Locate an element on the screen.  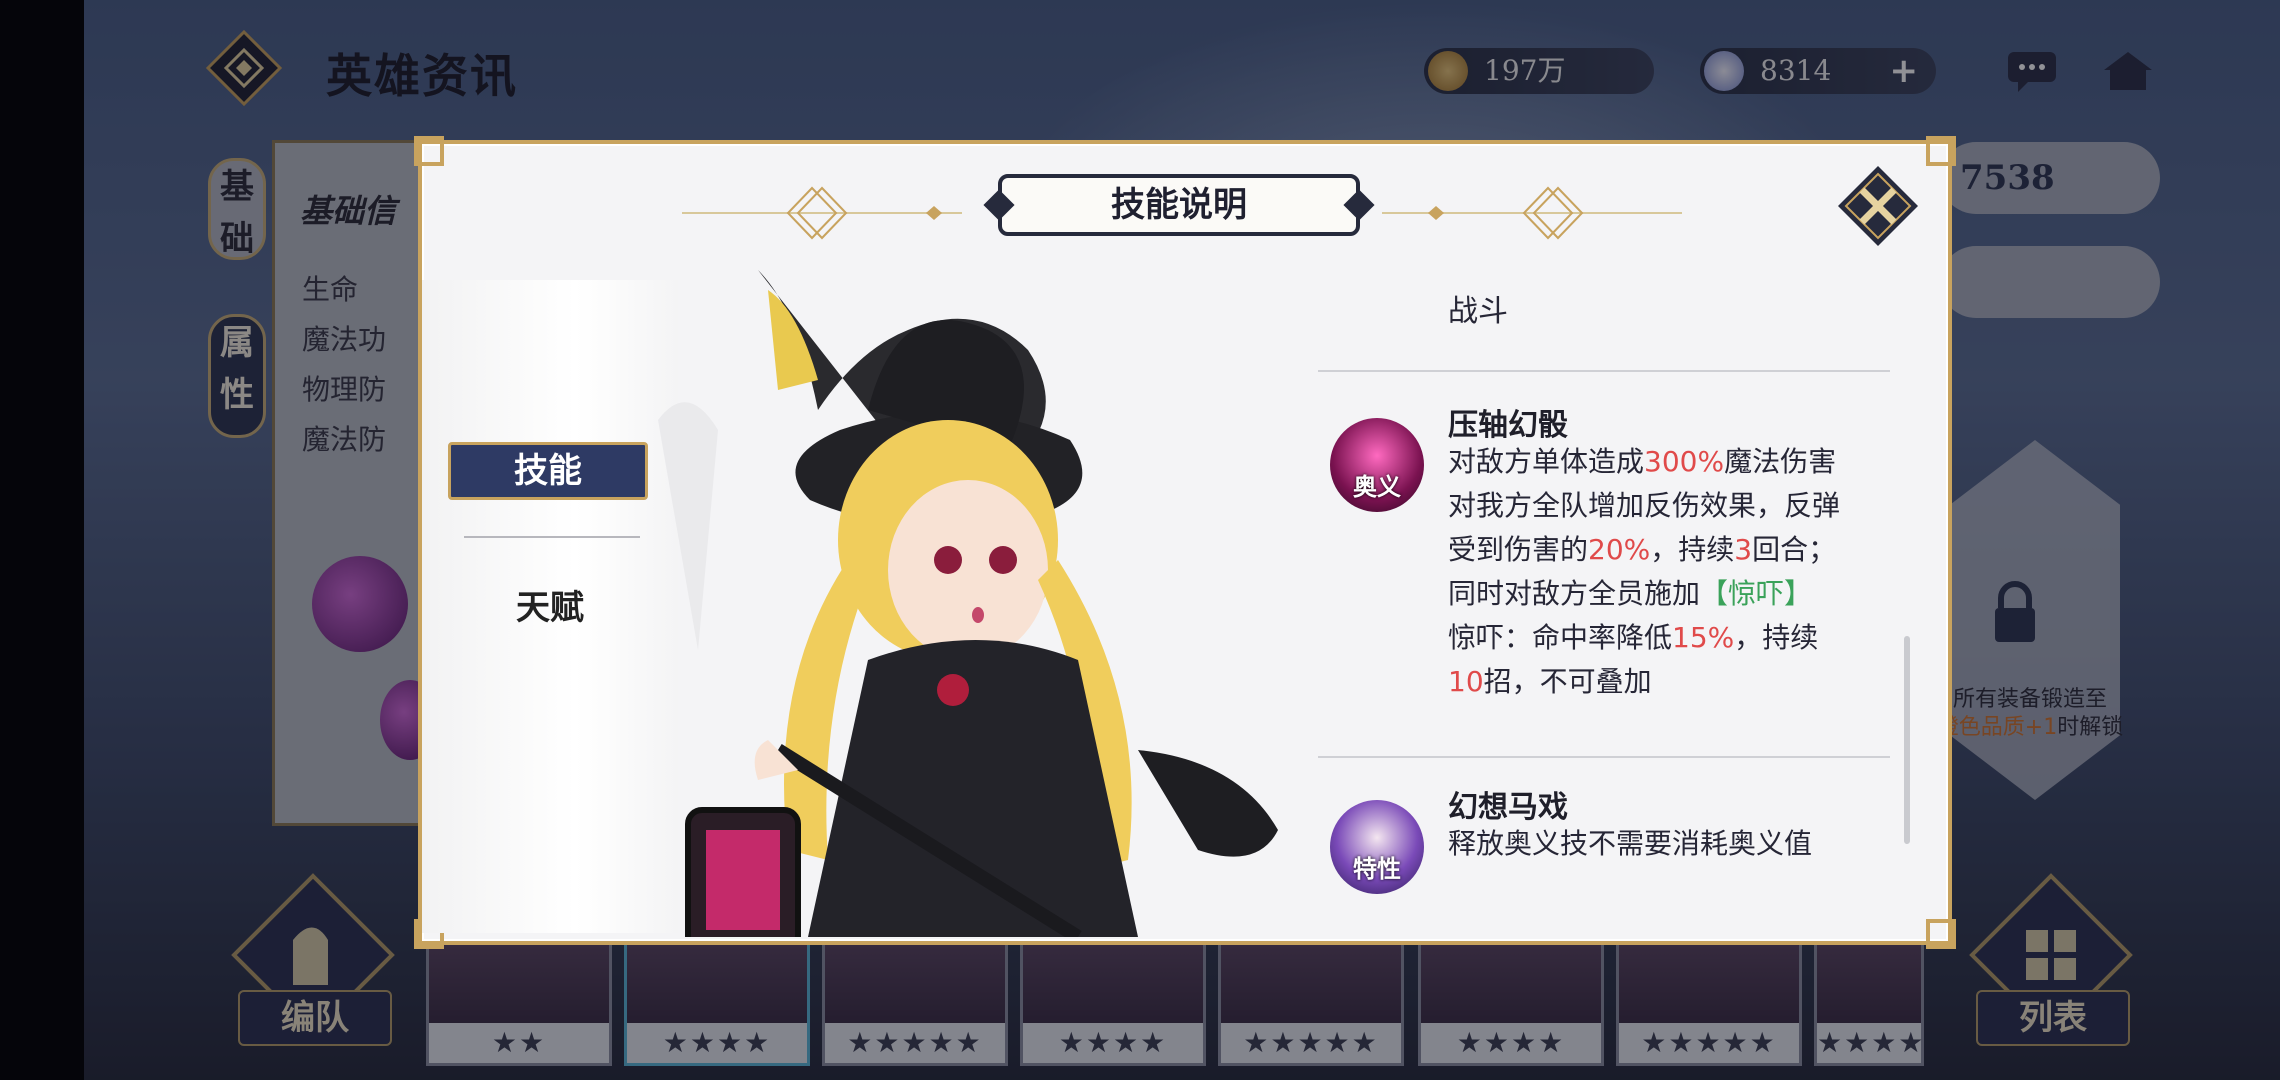
desc-line: 受到伤害的20%，持续3回合； is located at coordinates (1642, 549).